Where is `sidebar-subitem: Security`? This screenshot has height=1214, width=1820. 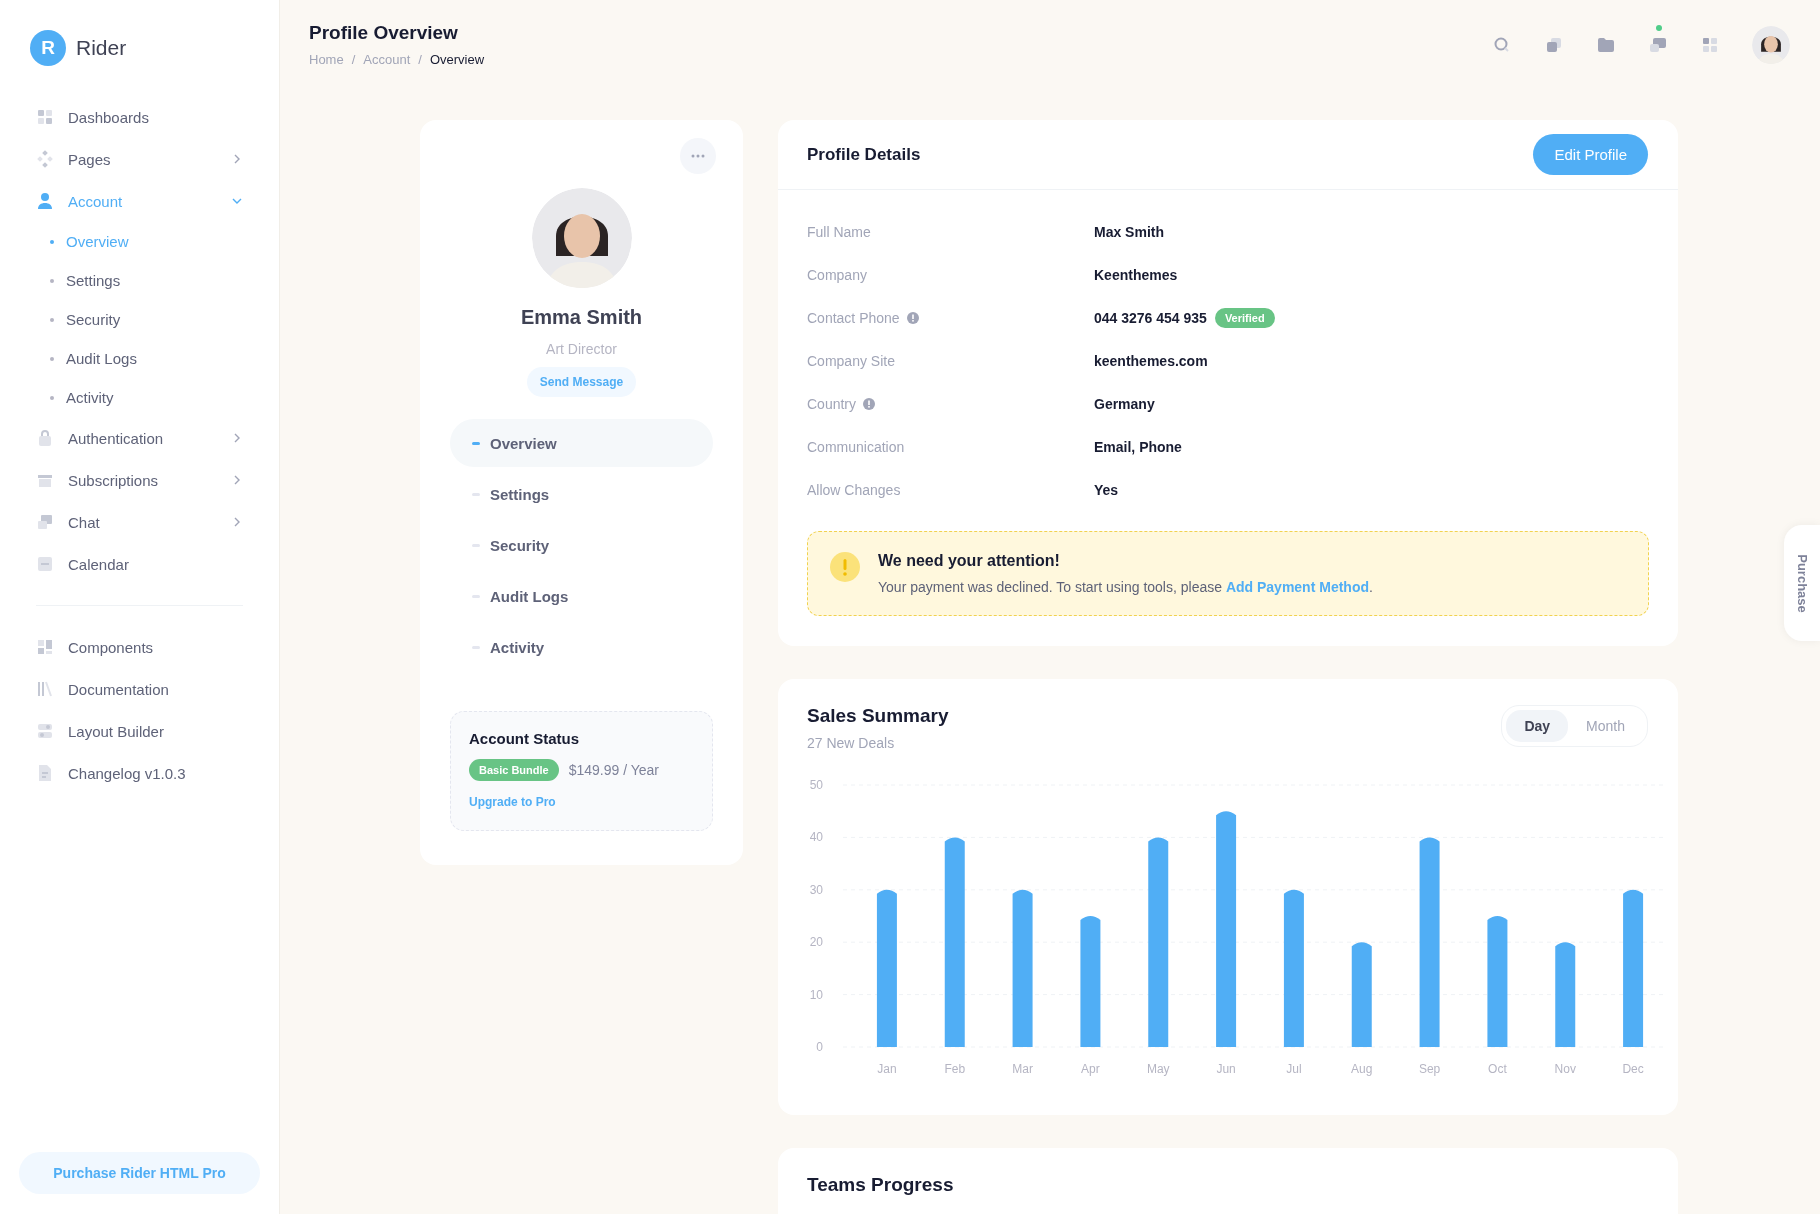 sidebar-subitem: Security is located at coordinates (139, 319).